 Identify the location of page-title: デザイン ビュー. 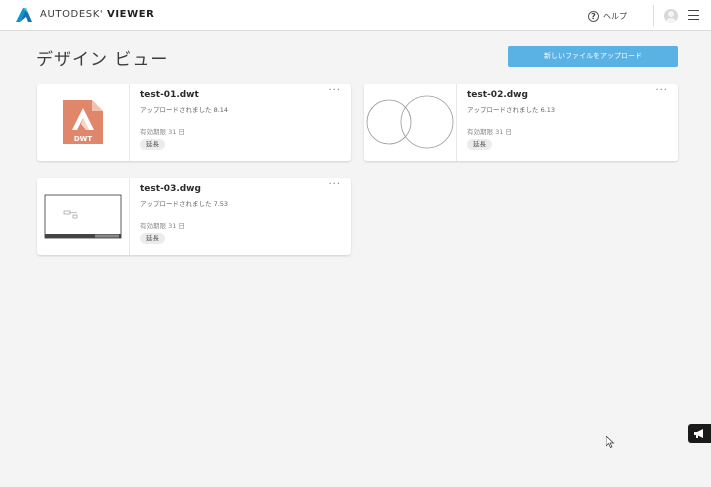
(102, 60).